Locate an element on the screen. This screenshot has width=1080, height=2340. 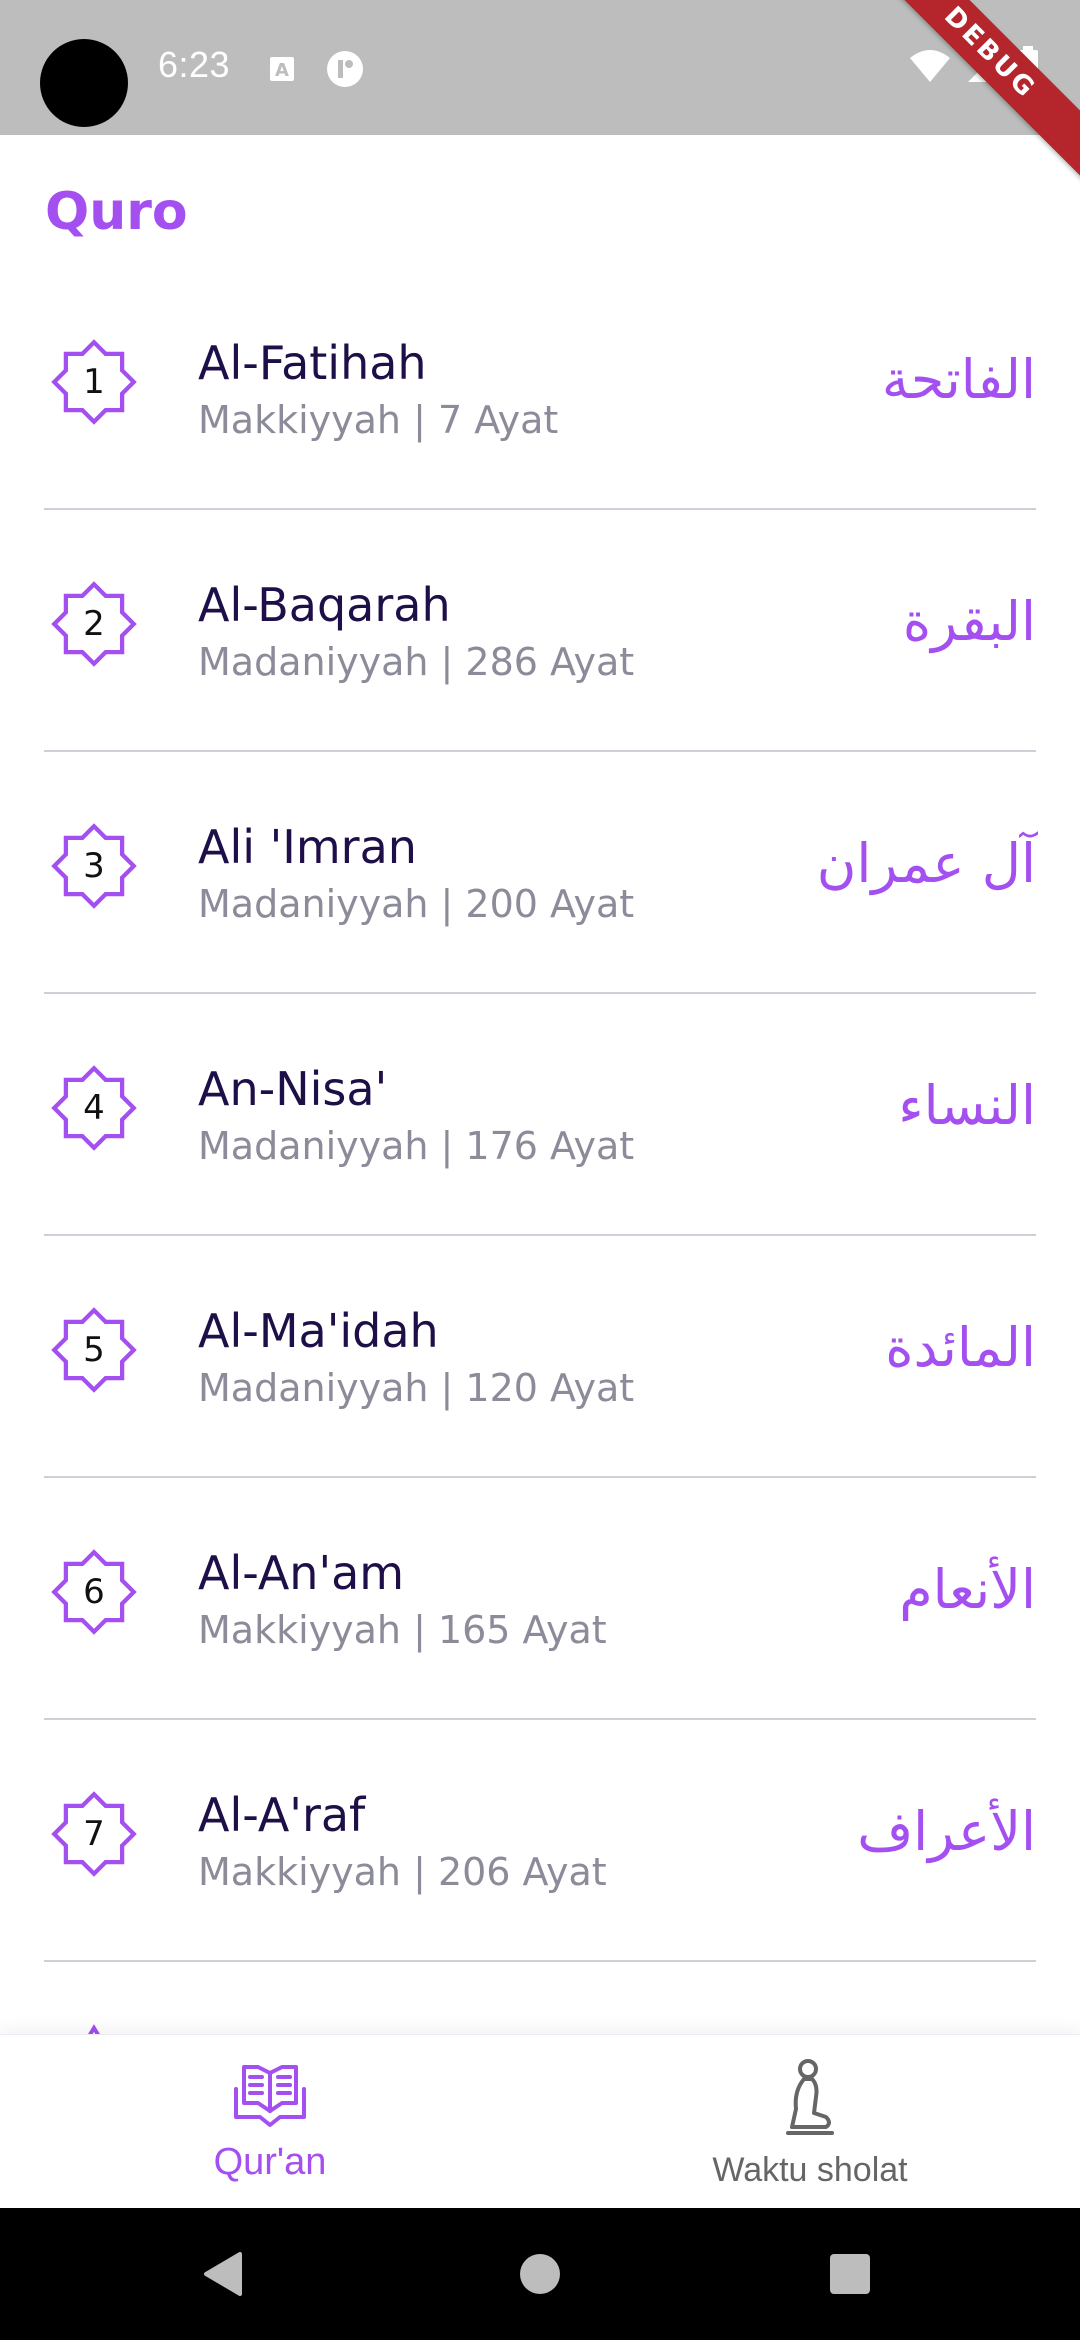
praying-person-icon is located at coordinates (810, 2097).